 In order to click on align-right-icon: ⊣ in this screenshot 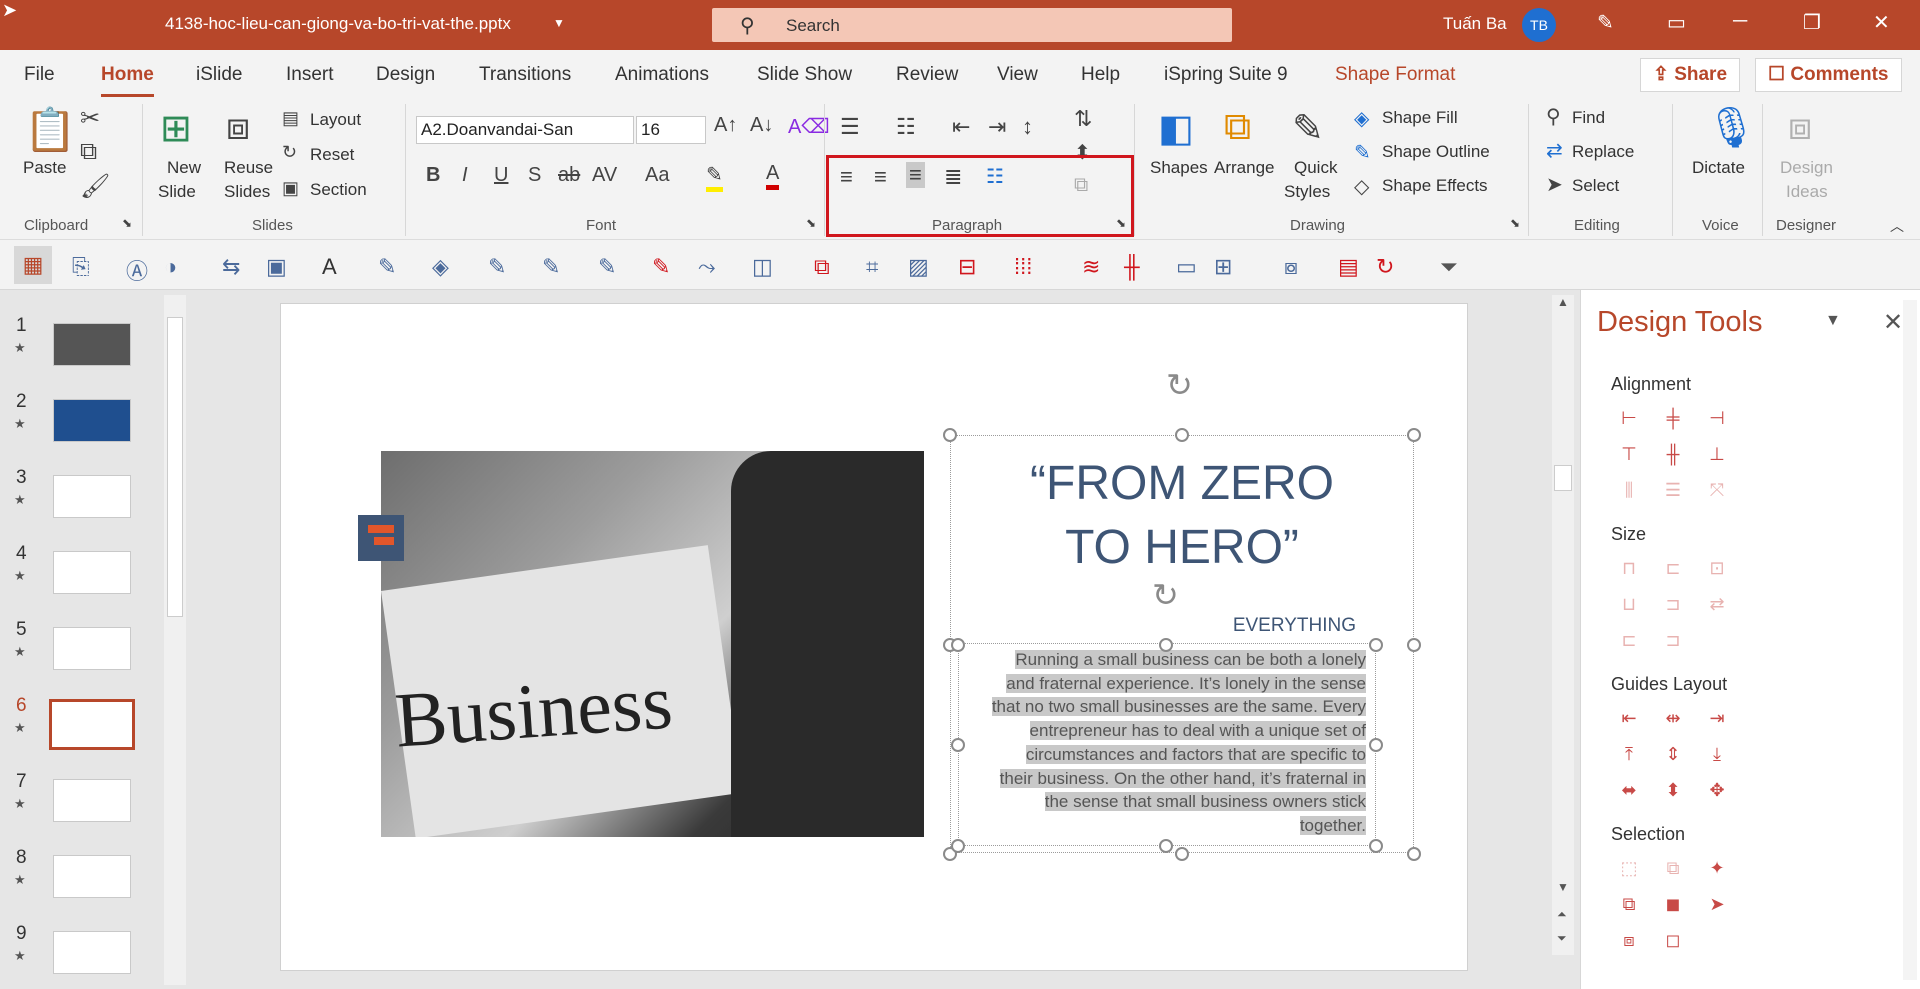, I will do `click(1717, 418)`.